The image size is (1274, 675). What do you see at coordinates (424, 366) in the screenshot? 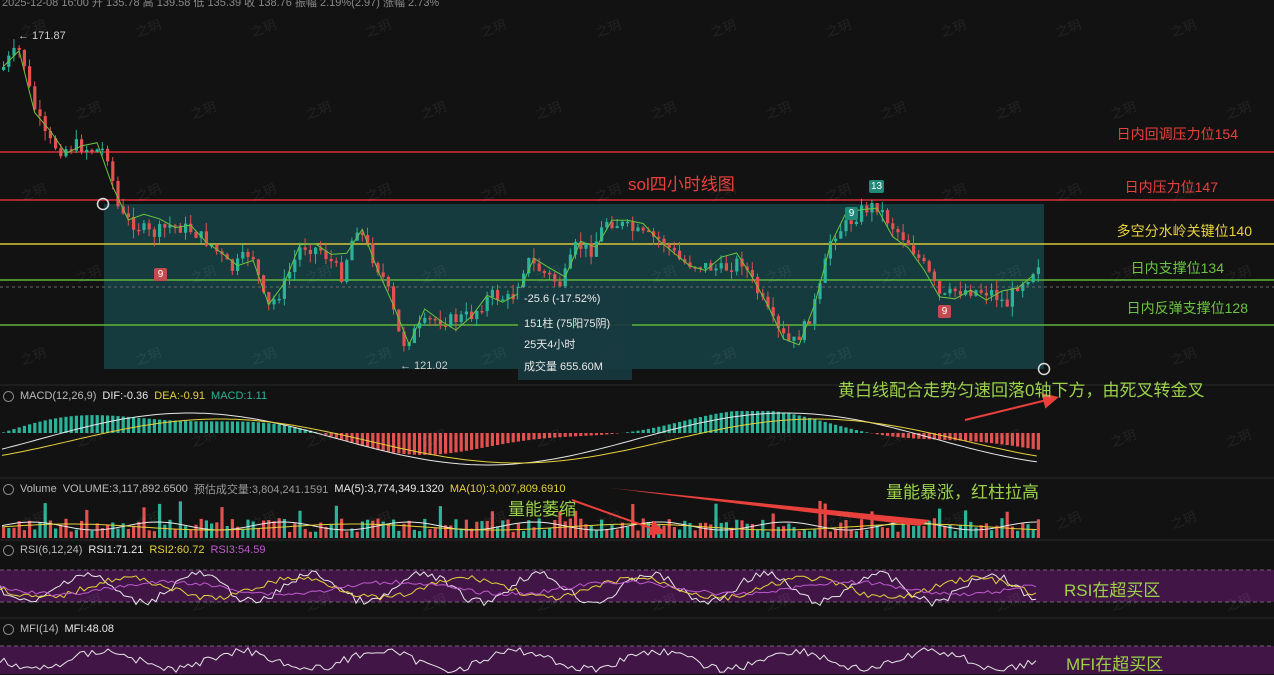
I see `low-price-label: ← 121.02` at bounding box center [424, 366].